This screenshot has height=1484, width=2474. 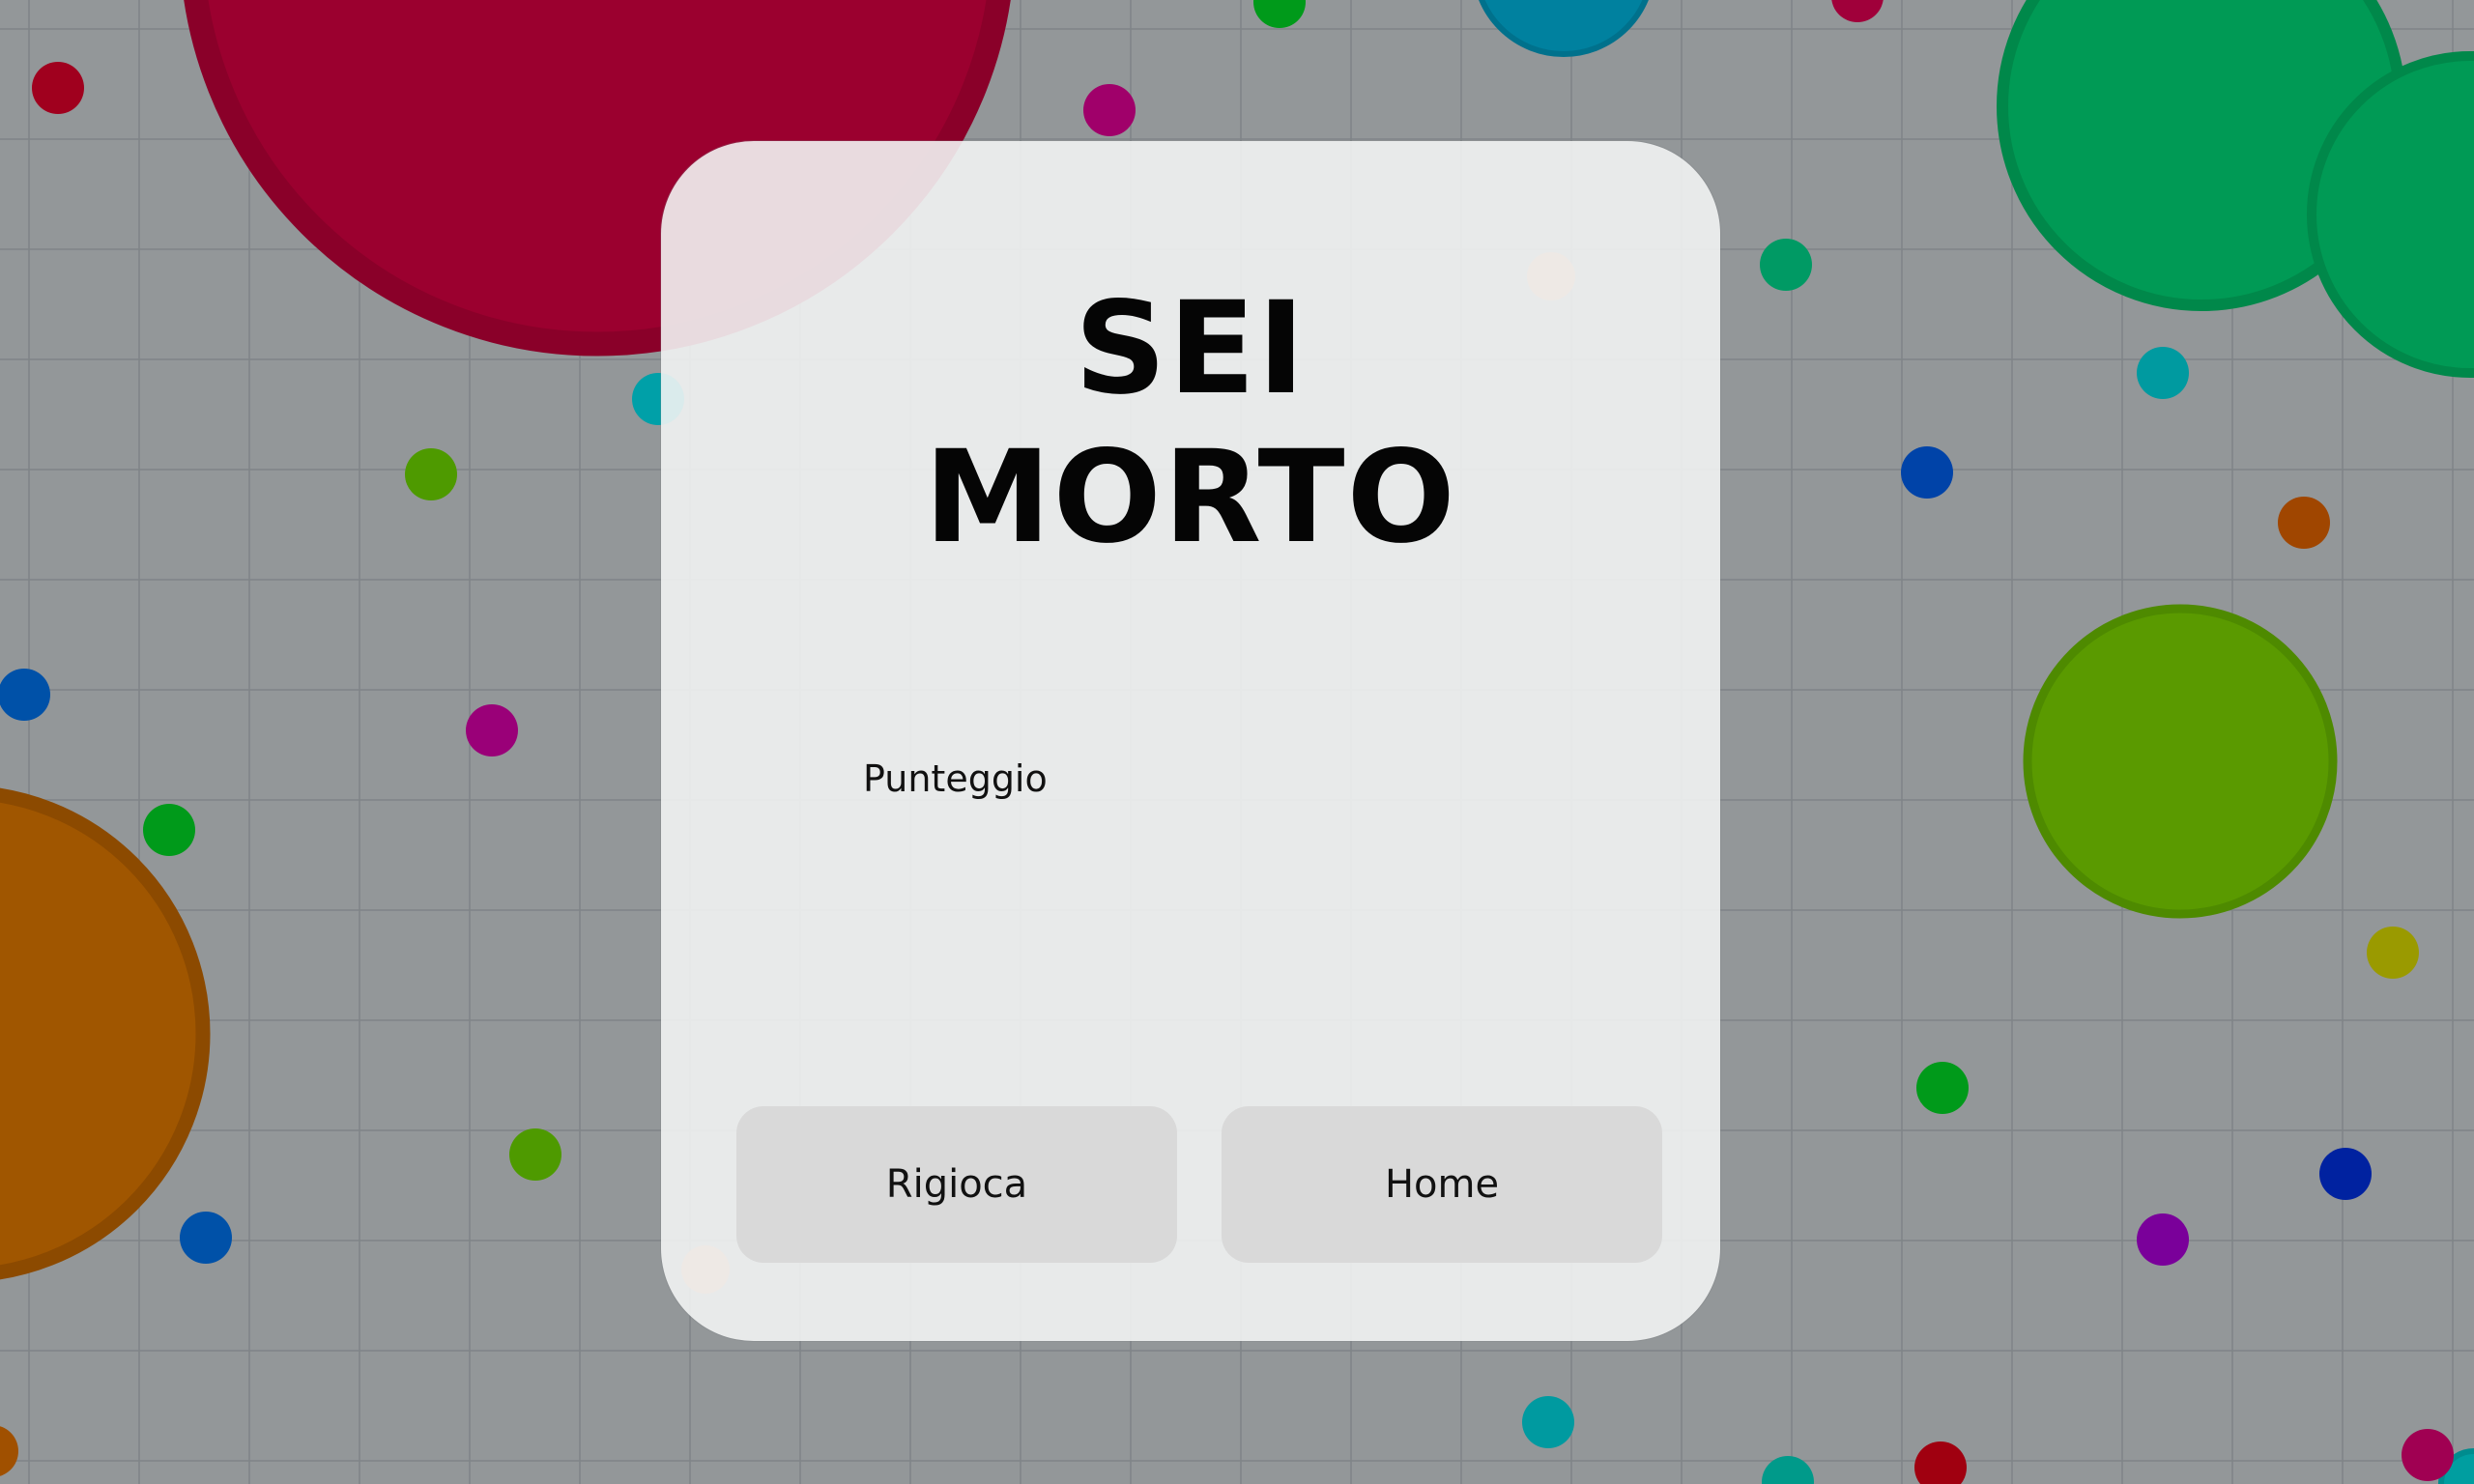 I want to click on death-title-line2: MORTO, so click(x=1191, y=498).